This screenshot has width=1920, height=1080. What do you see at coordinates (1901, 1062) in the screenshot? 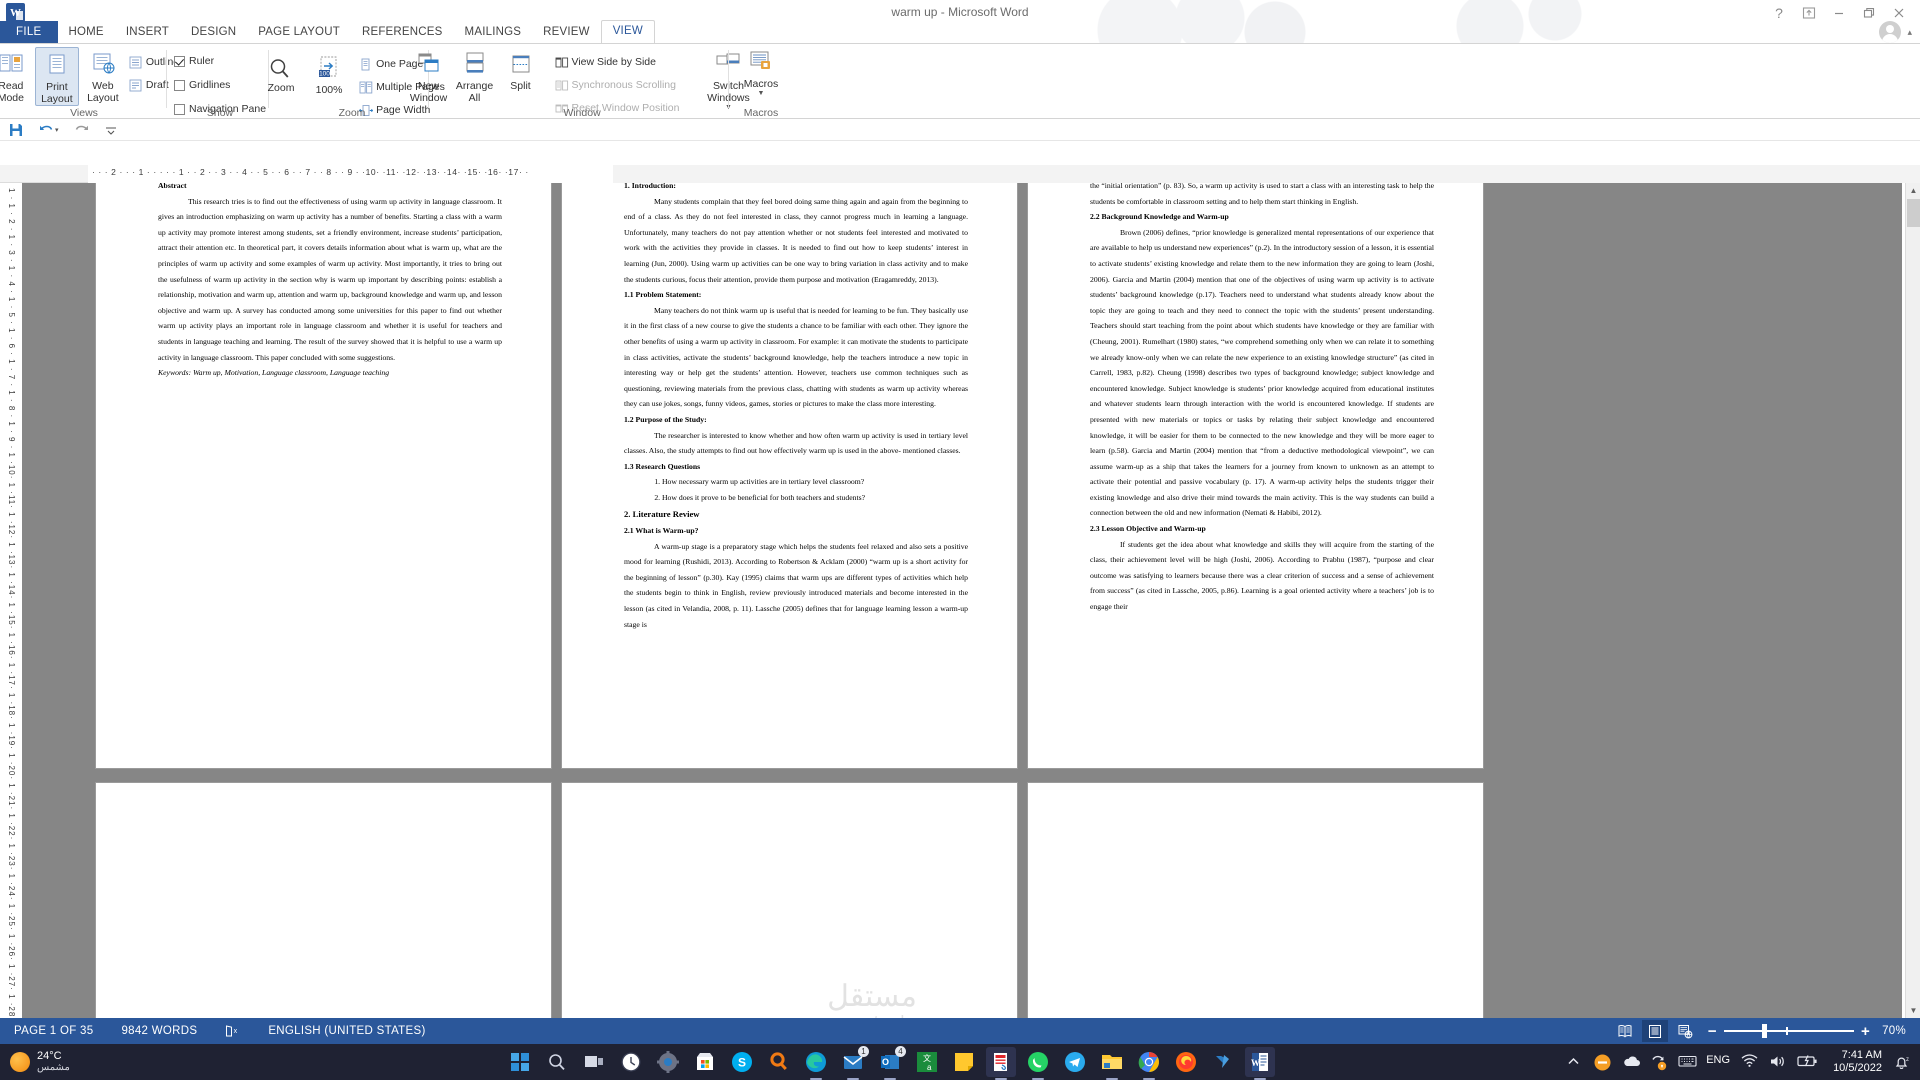
I see `notifications-icon: z` at bounding box center [1901, 1062].